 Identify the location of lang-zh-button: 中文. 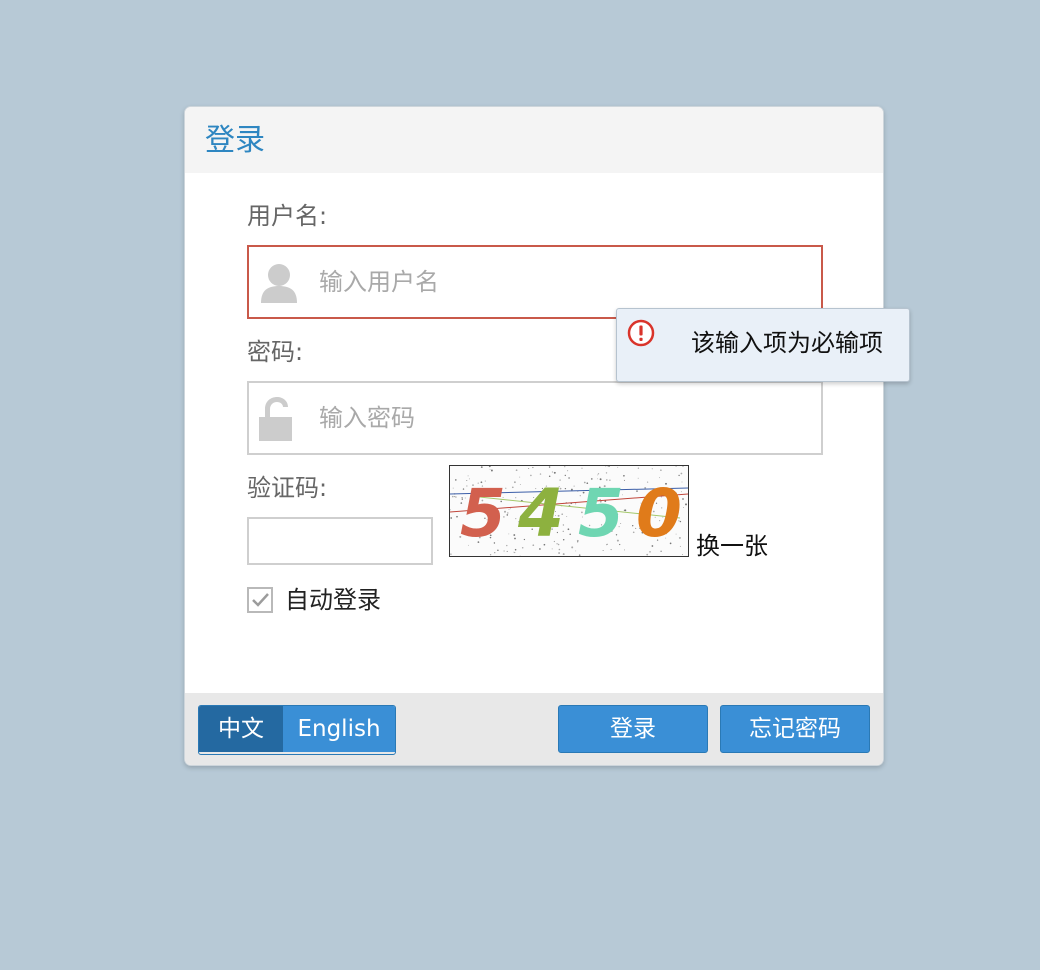
(241, 729).